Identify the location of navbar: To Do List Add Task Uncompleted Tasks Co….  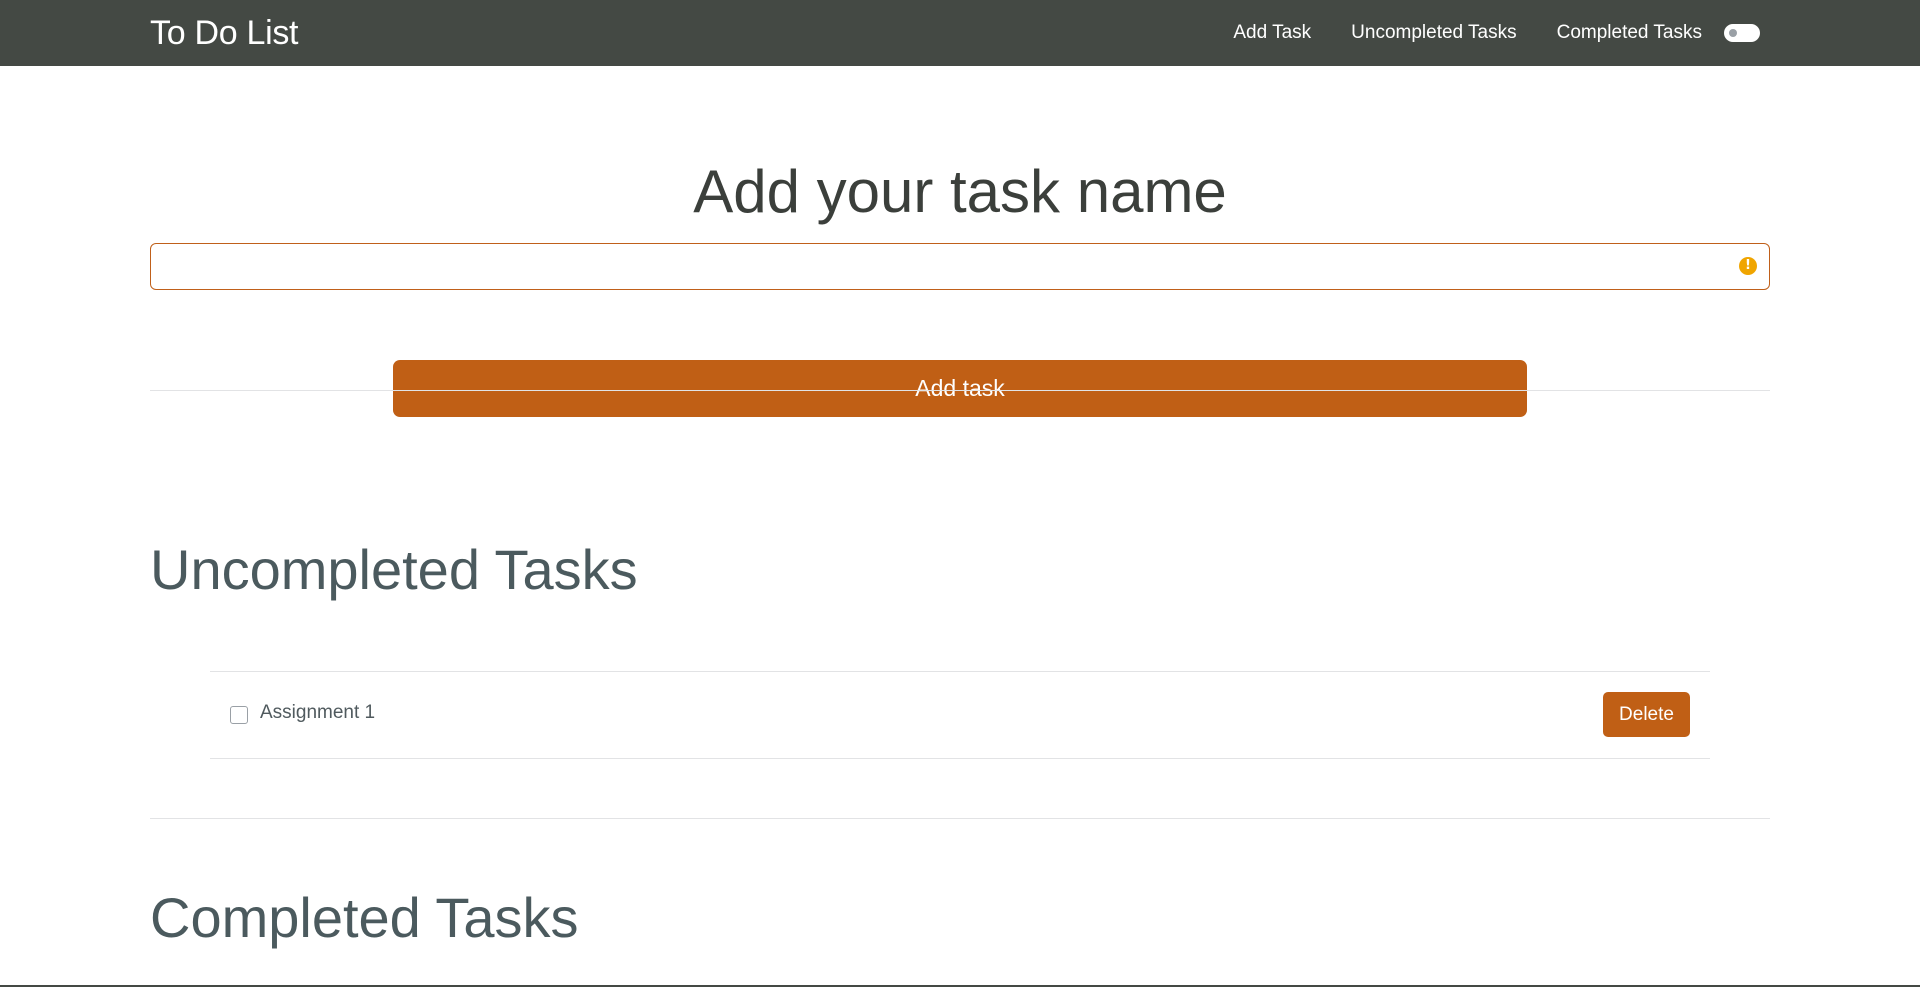
(960, 33).